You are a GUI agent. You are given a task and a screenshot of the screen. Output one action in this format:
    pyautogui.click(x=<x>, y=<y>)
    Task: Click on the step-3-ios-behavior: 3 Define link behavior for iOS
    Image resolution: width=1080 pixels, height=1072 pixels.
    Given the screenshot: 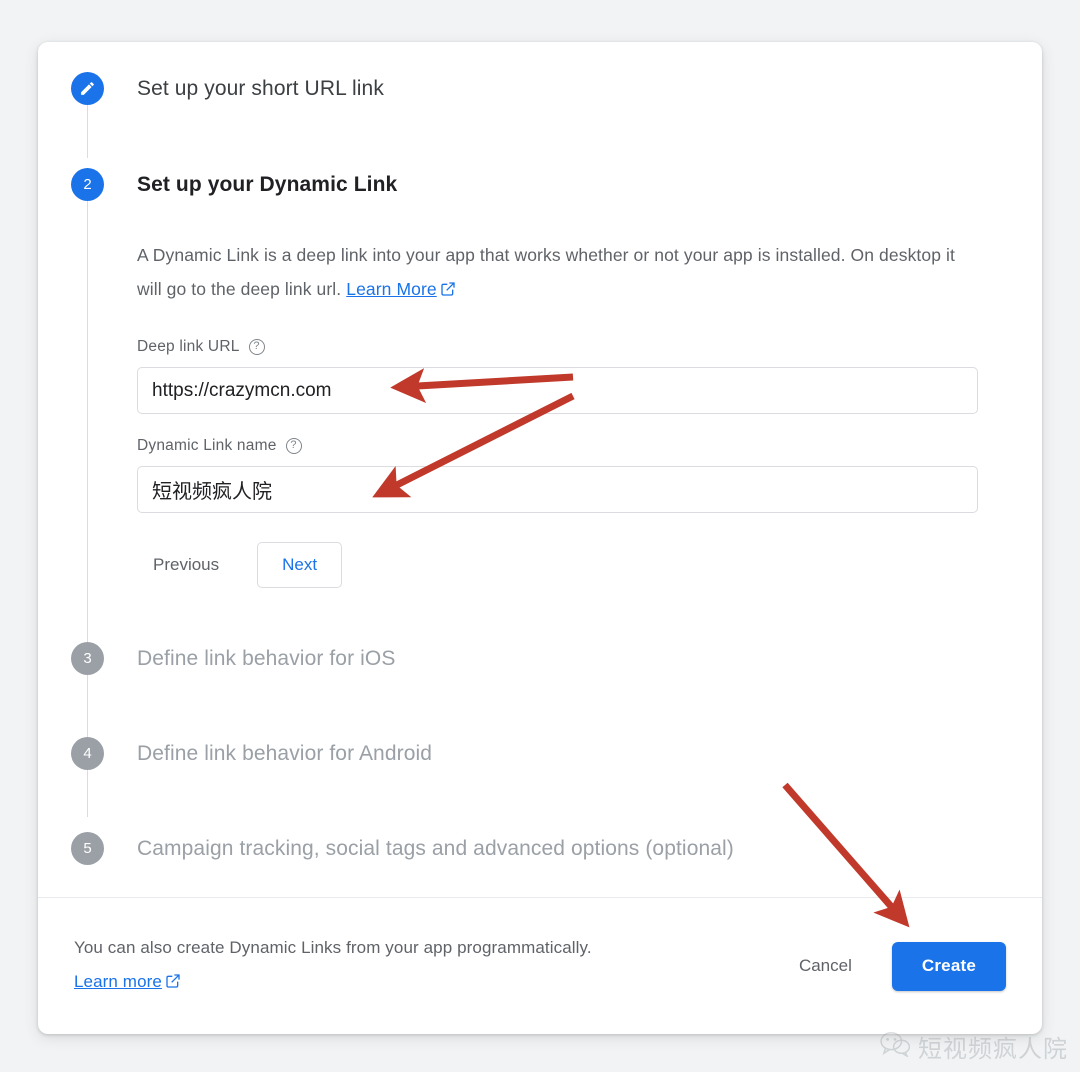 What is the action you would take?
    pyautogui.click(x=540, y=682)
    